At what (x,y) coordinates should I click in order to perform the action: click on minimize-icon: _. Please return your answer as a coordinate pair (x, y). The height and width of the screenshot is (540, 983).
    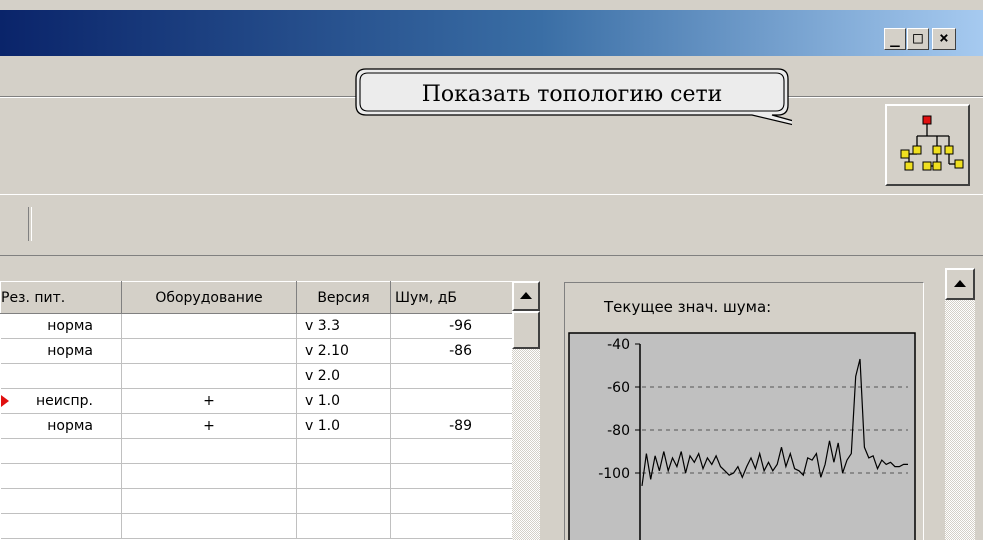
    Looking at the image, I should click on (895, 37).